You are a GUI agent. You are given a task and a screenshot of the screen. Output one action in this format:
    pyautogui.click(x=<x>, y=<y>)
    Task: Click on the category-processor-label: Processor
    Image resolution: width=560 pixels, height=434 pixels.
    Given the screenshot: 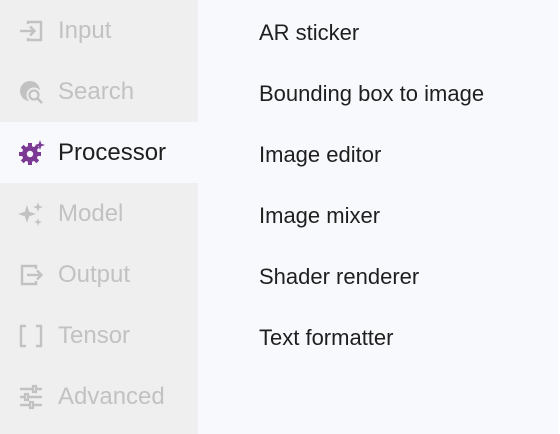 What is the action you would take?
    pyautogui.click(x=112, y=152)
    